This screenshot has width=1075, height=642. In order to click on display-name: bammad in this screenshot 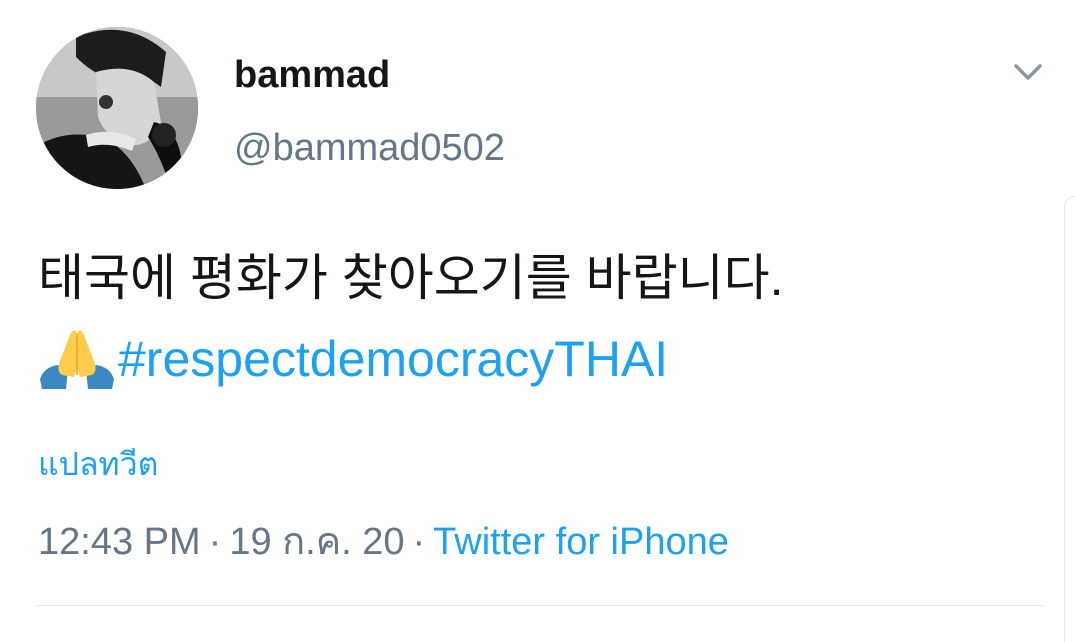, I will do `click(312, 75)`.